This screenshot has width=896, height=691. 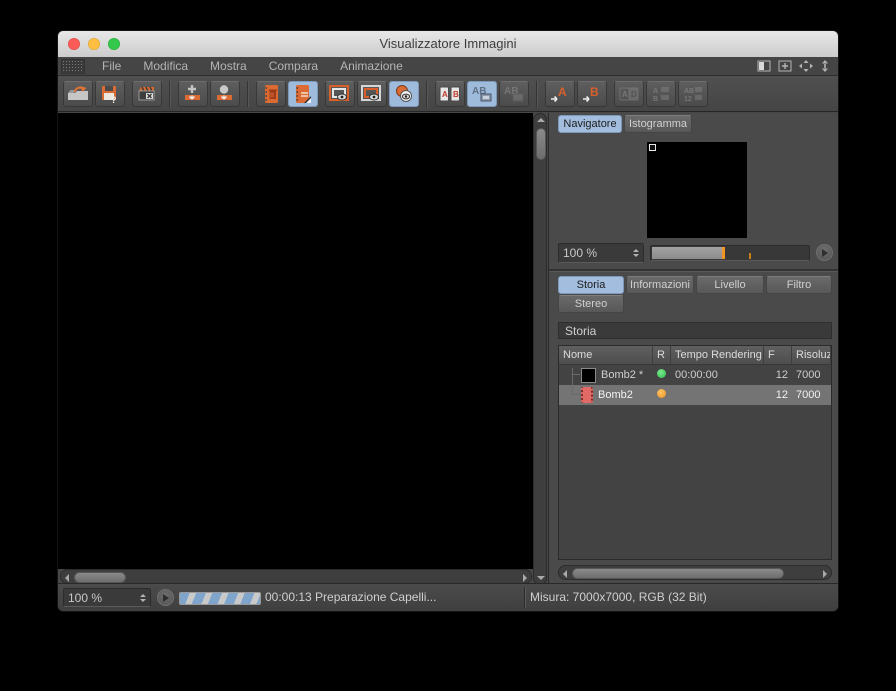 What do you see at coordinates (541, 144) in the screenshot?
I see `vscroll-thumb` at bounding box center [541, 144].